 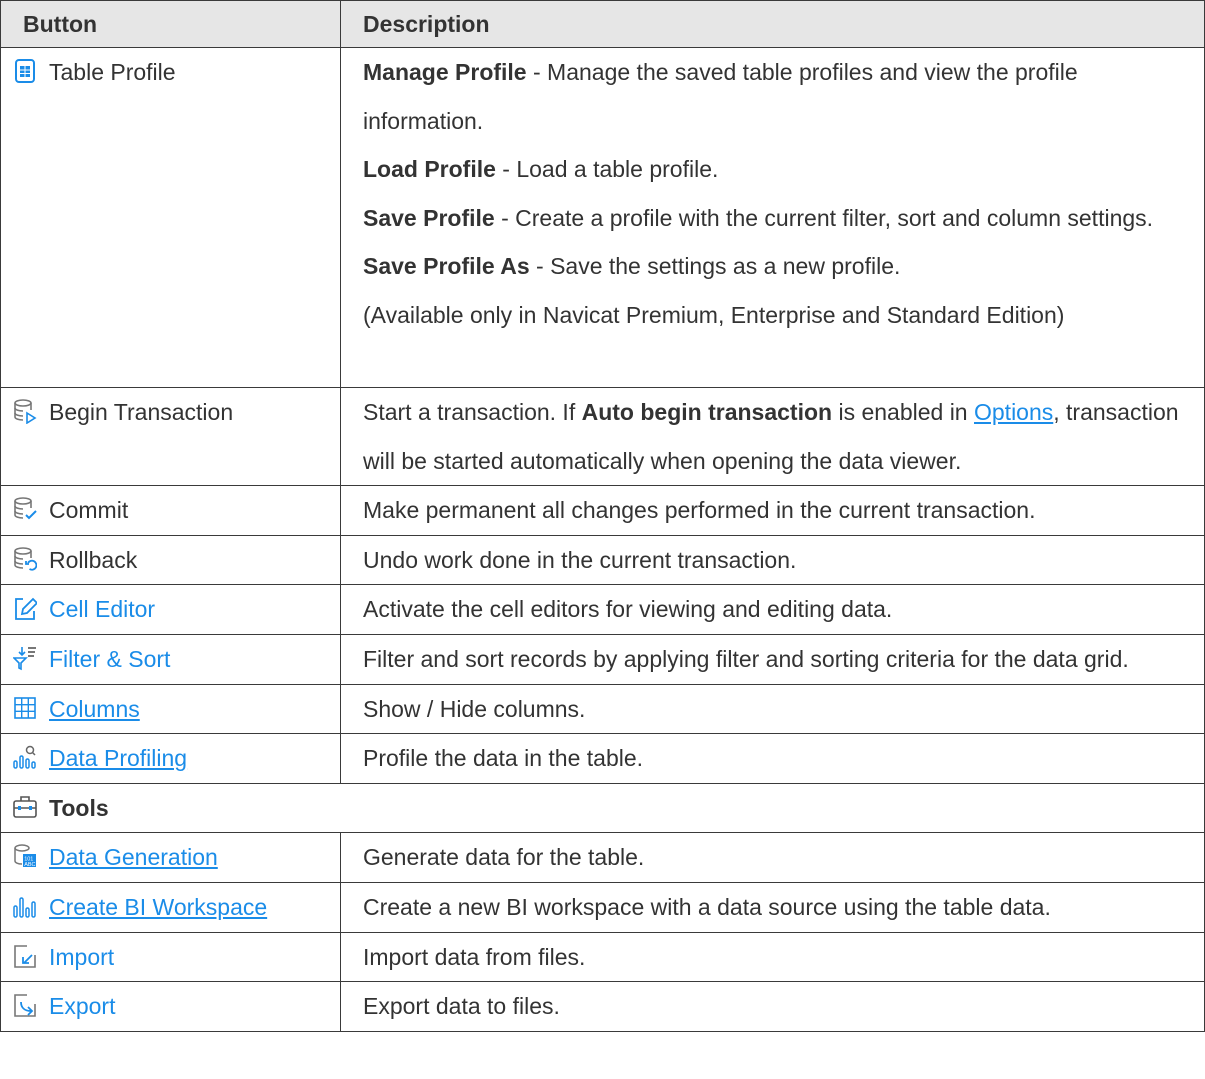 I want to click on export-icon, so click(x=25, y=1005).